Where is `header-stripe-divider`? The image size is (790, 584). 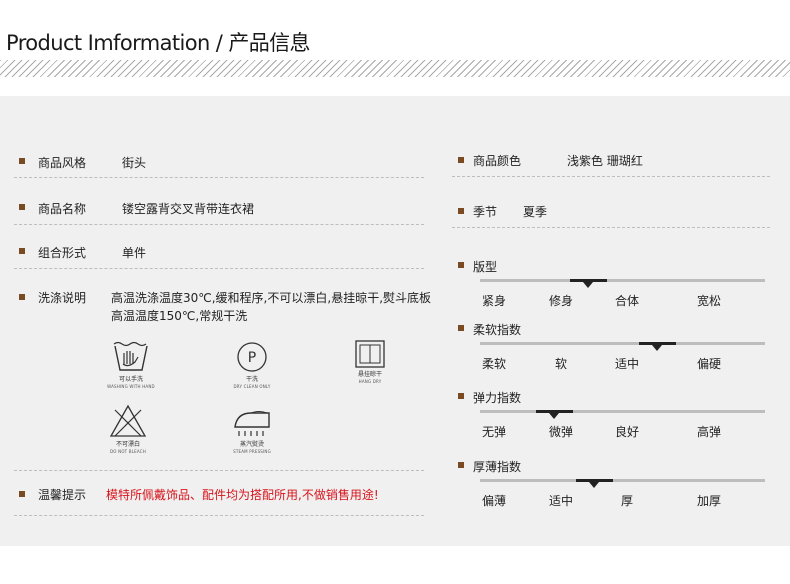 header-stripe-divider is located at coordinates (395, 68).